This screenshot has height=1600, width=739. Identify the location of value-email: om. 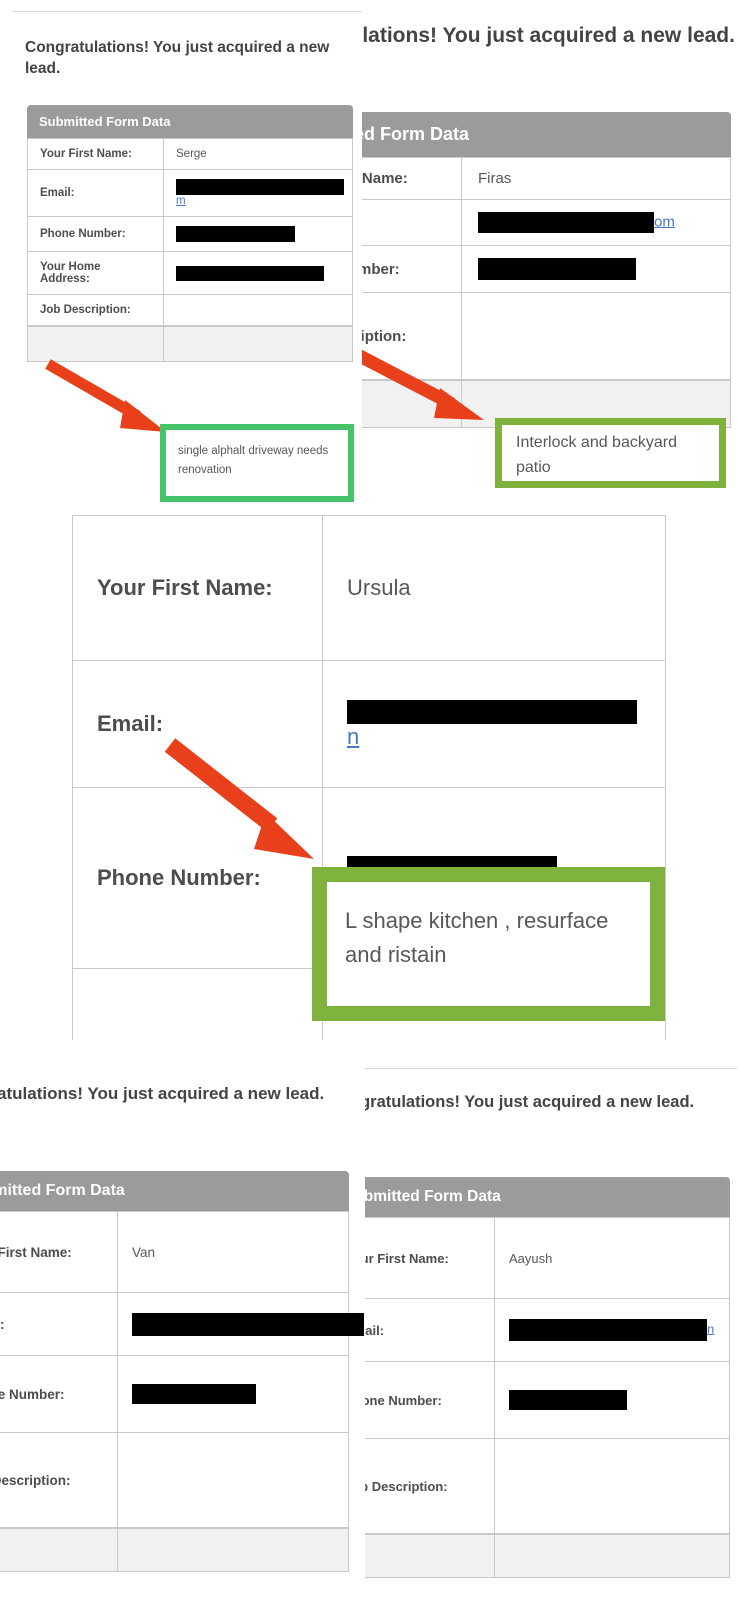
(596, 222).